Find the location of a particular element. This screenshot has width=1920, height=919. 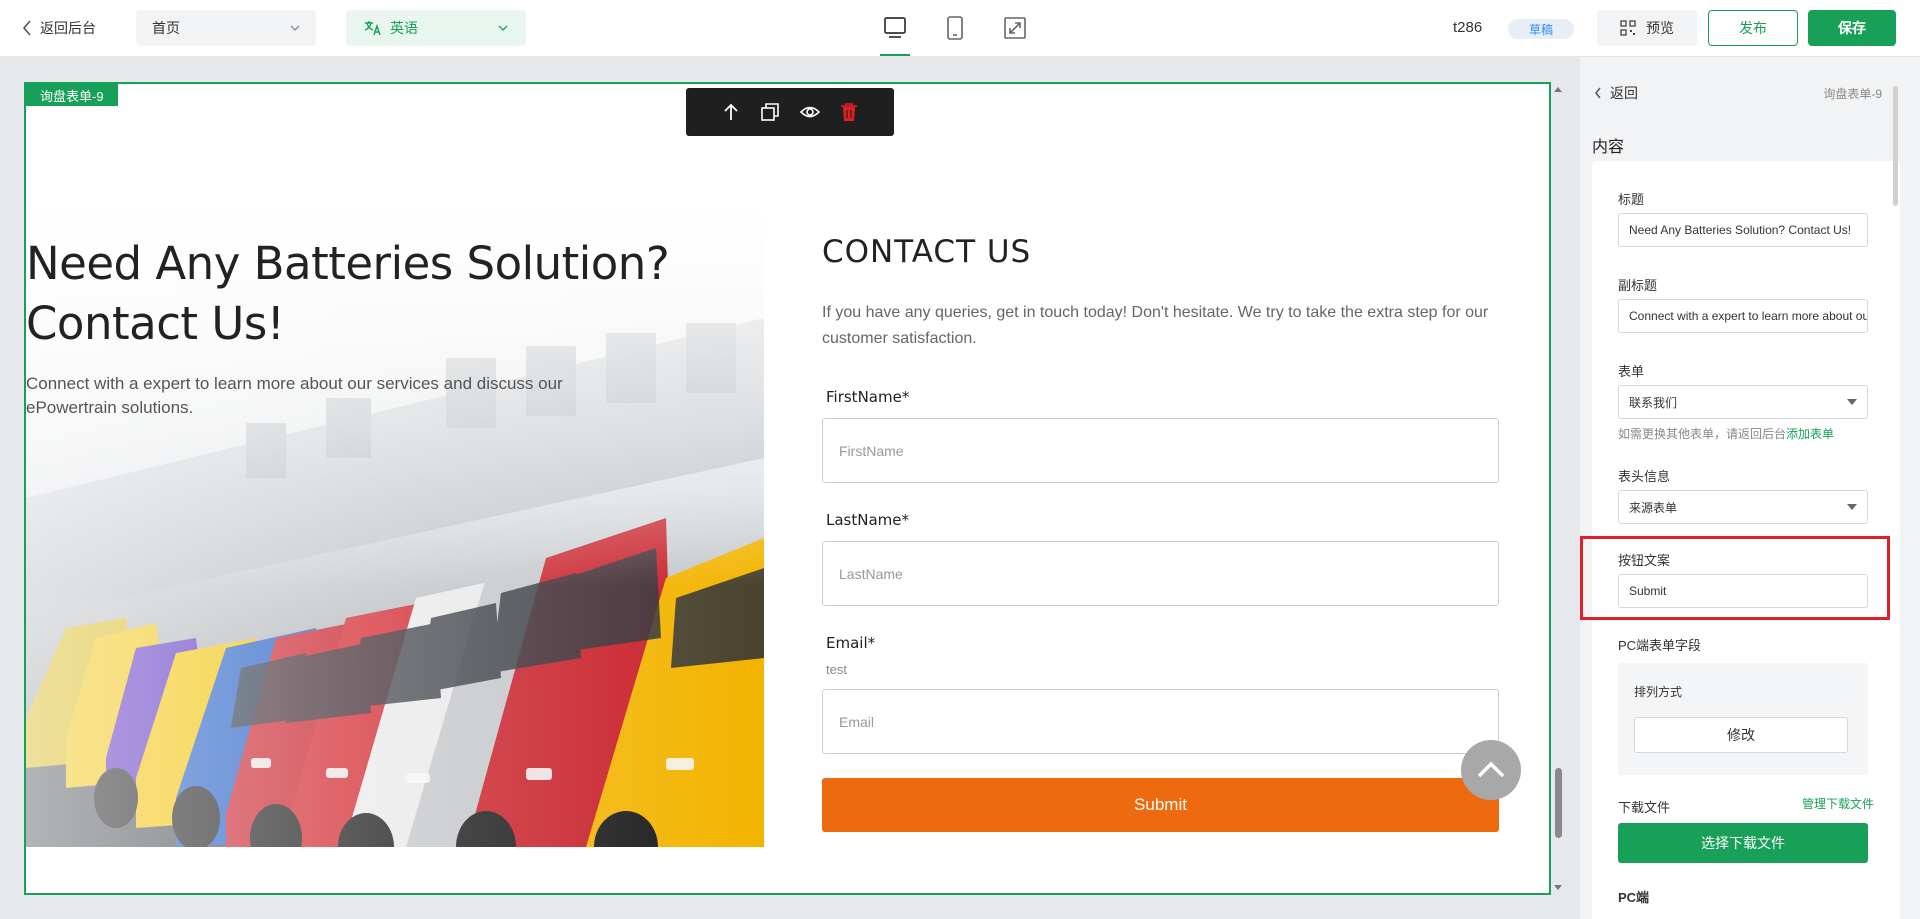

canvas-scrollbar is located at coordinates (1558, 488).